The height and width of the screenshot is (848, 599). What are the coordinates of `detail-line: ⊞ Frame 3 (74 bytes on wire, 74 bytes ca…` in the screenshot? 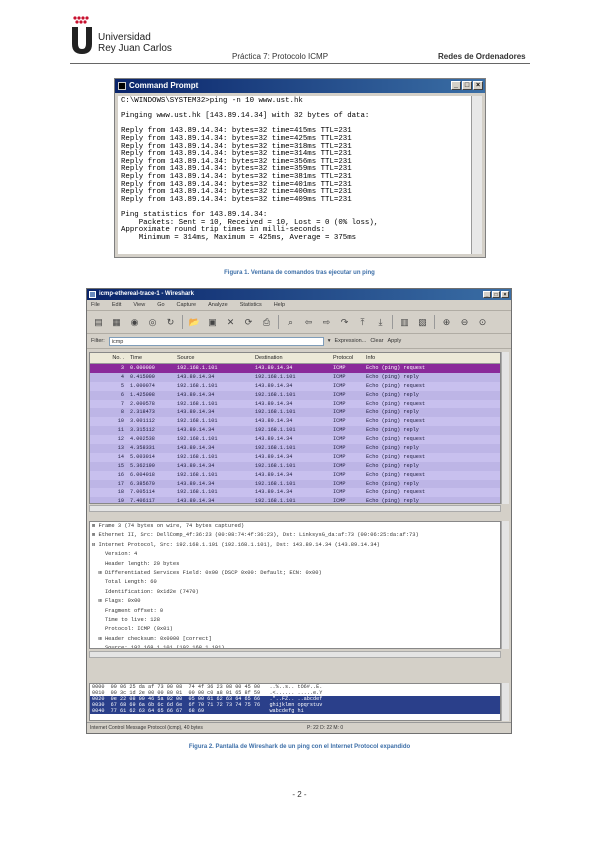 It's located at (295, 526).